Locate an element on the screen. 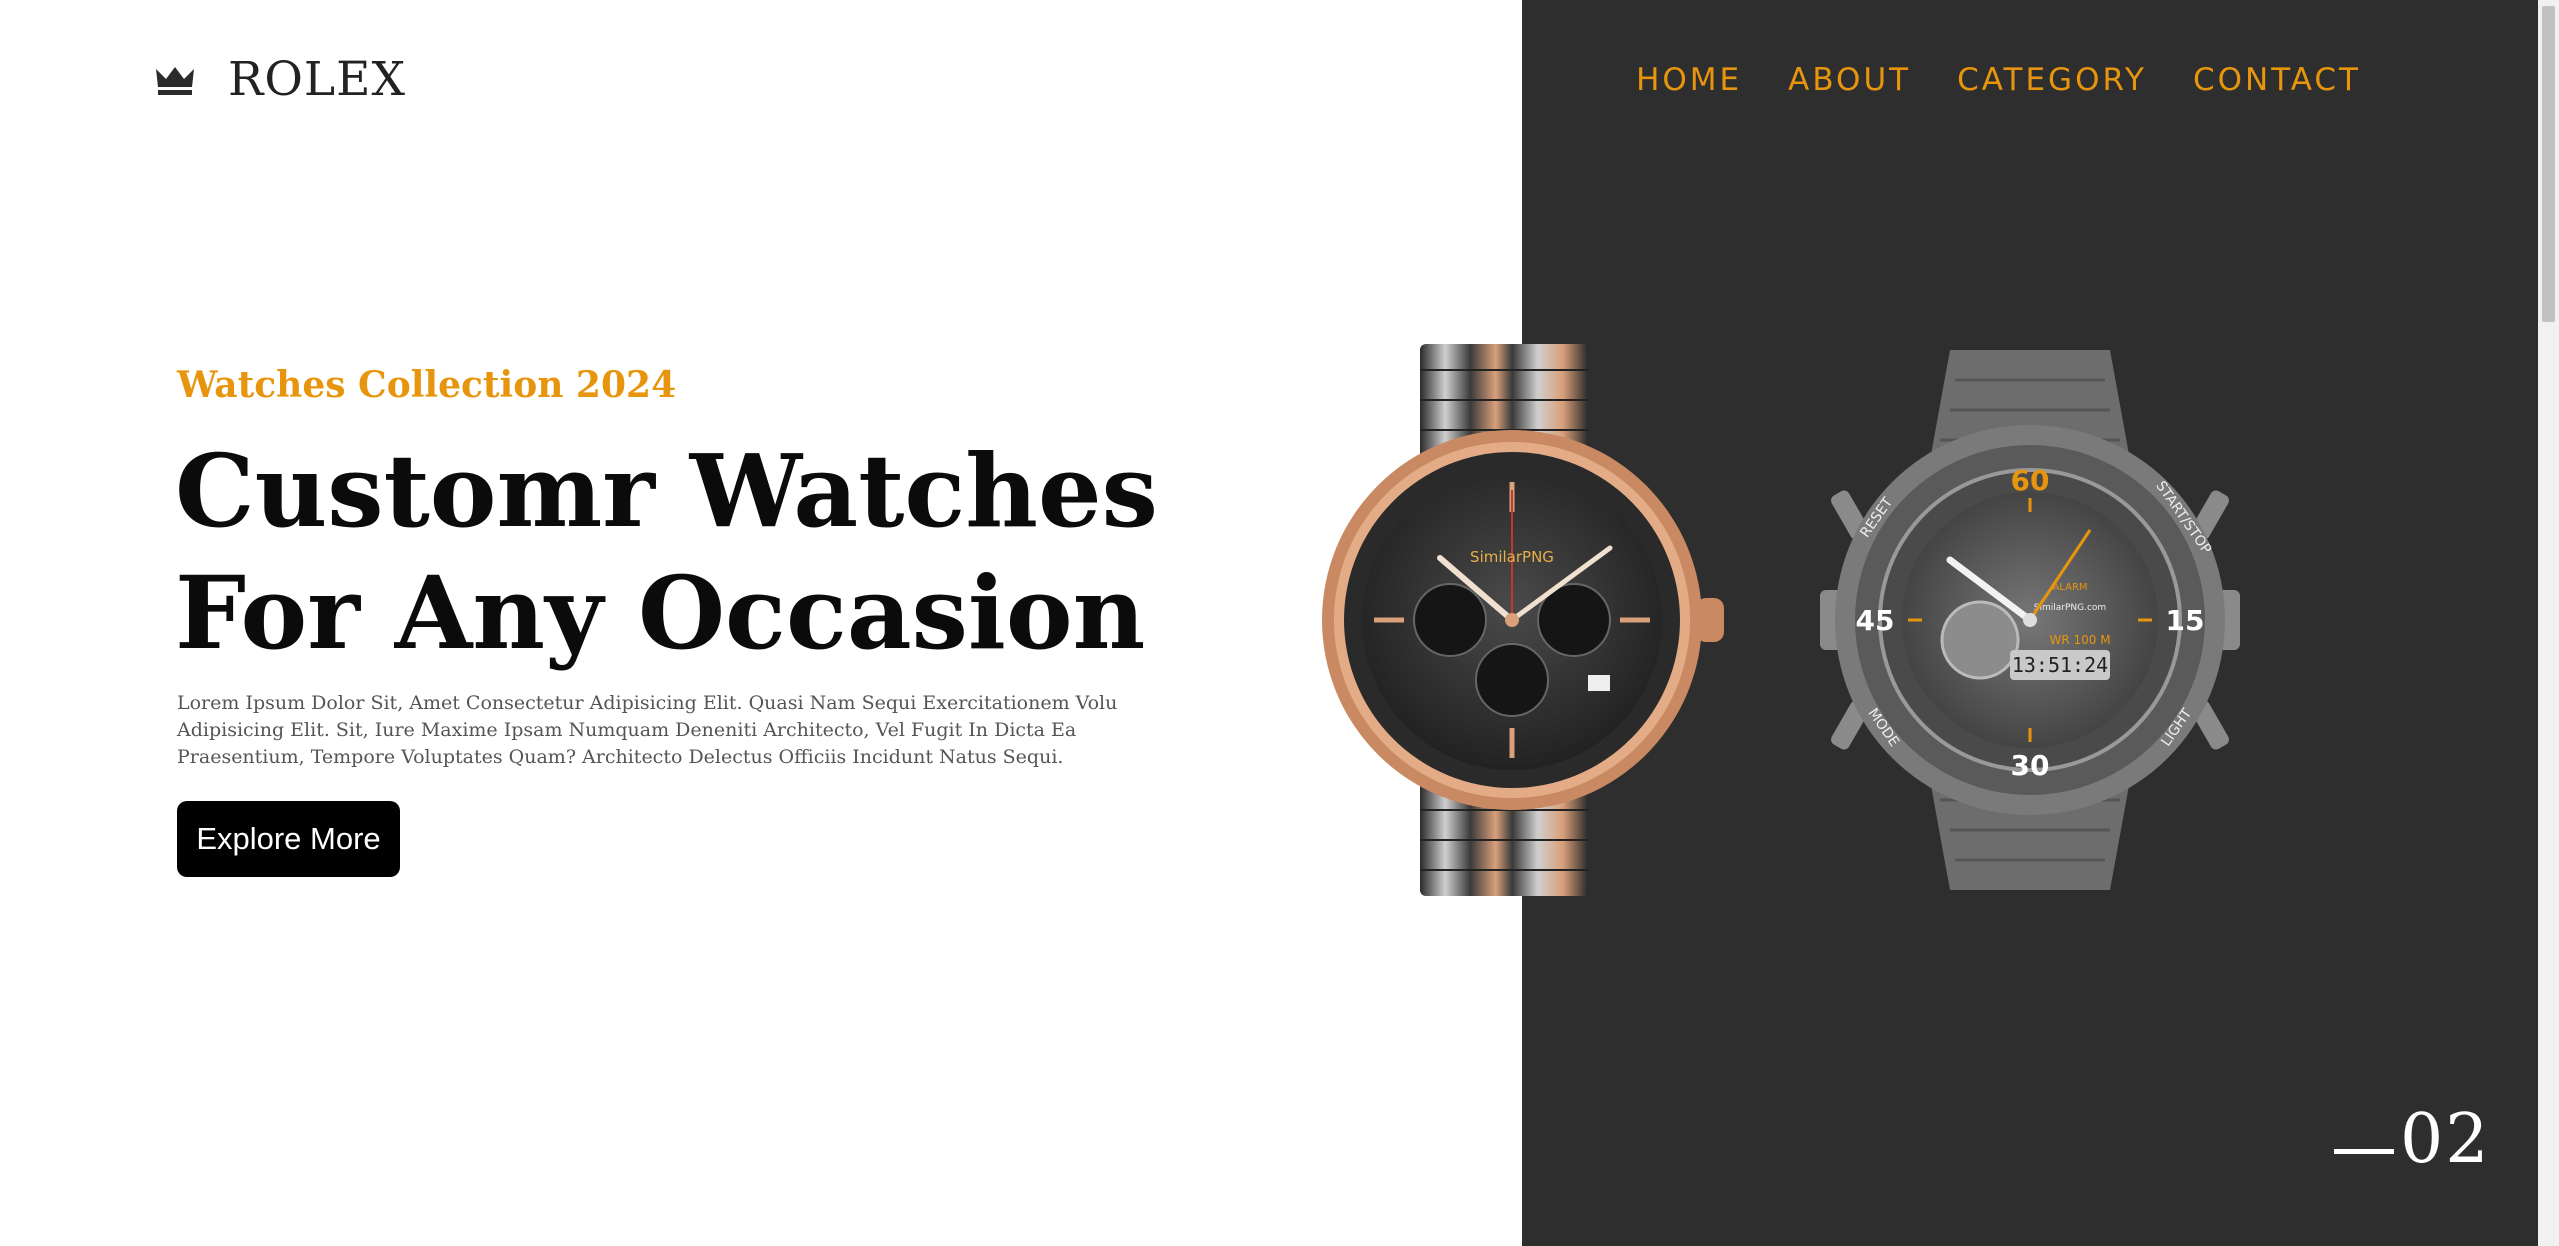 The height and width of the screenshot is (1246, 2559). watch-right-water: WR 100 M is located at coordinates (2079, 640).